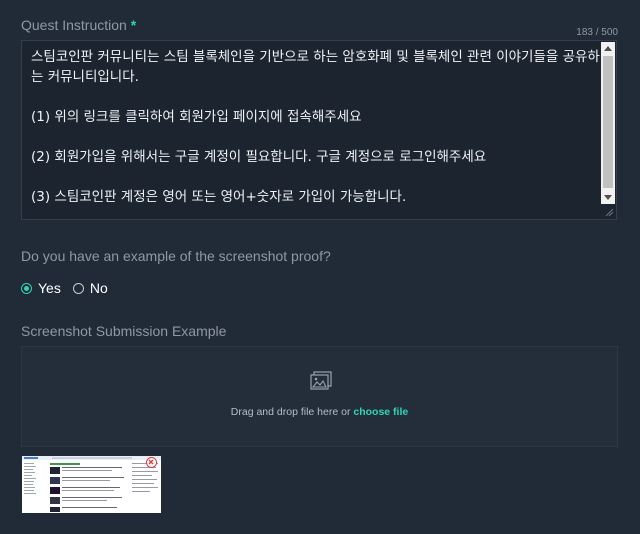 The image size is (640, 534). I want to click on drop-instruction-text: Drag and drop file here or, so click(292, 412).